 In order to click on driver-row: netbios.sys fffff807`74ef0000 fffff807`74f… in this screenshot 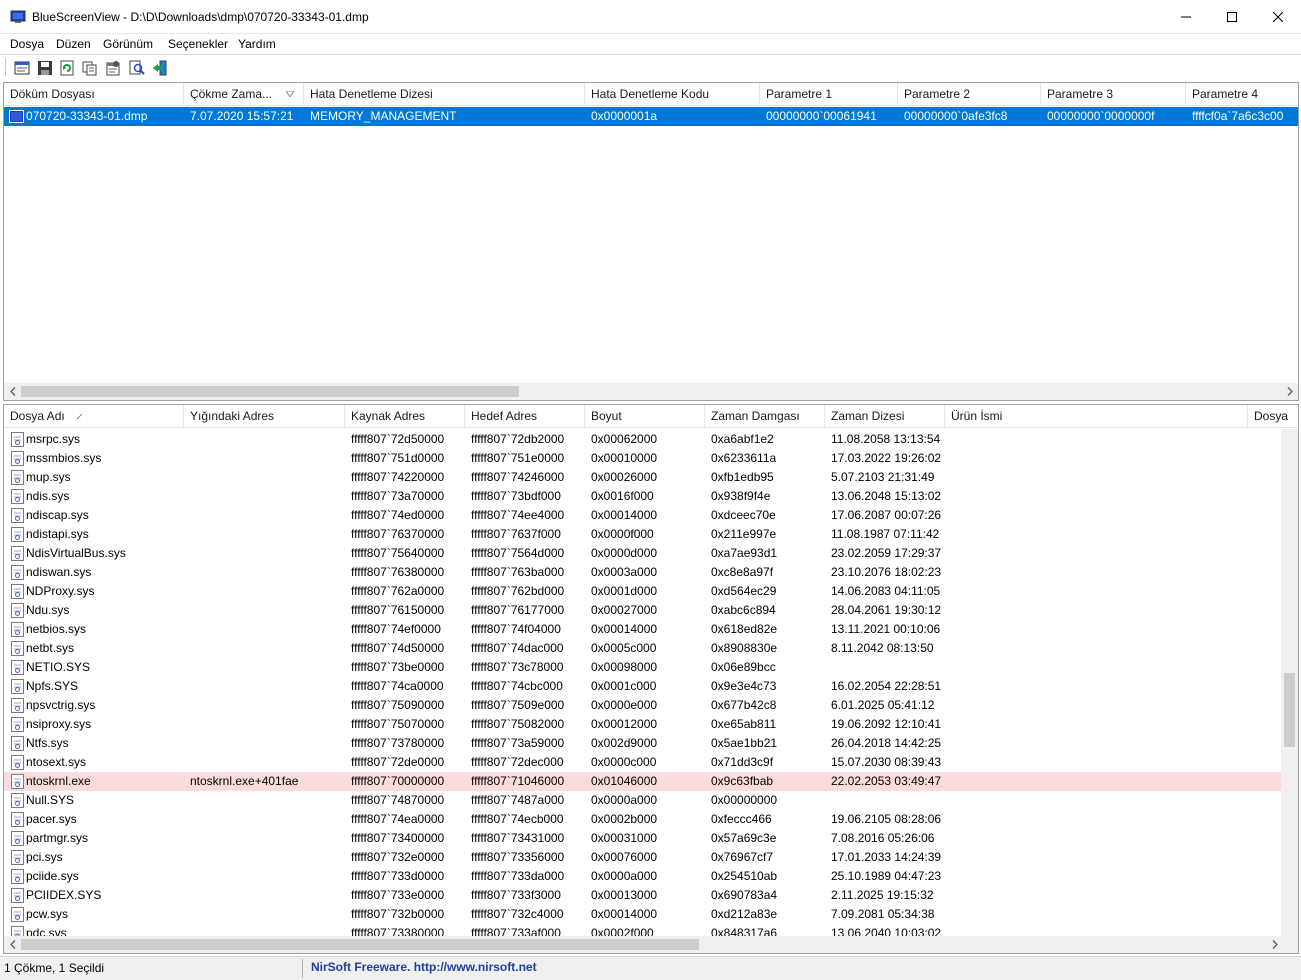, I will do `click(643, 629)`.